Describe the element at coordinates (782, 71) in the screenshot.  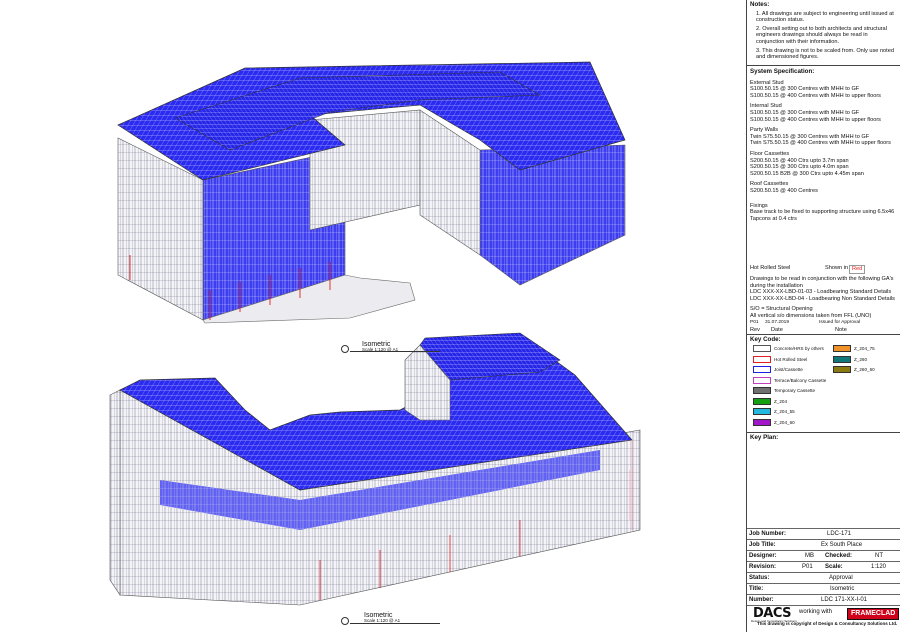
I see `spec-title: System Specification:` at that location.